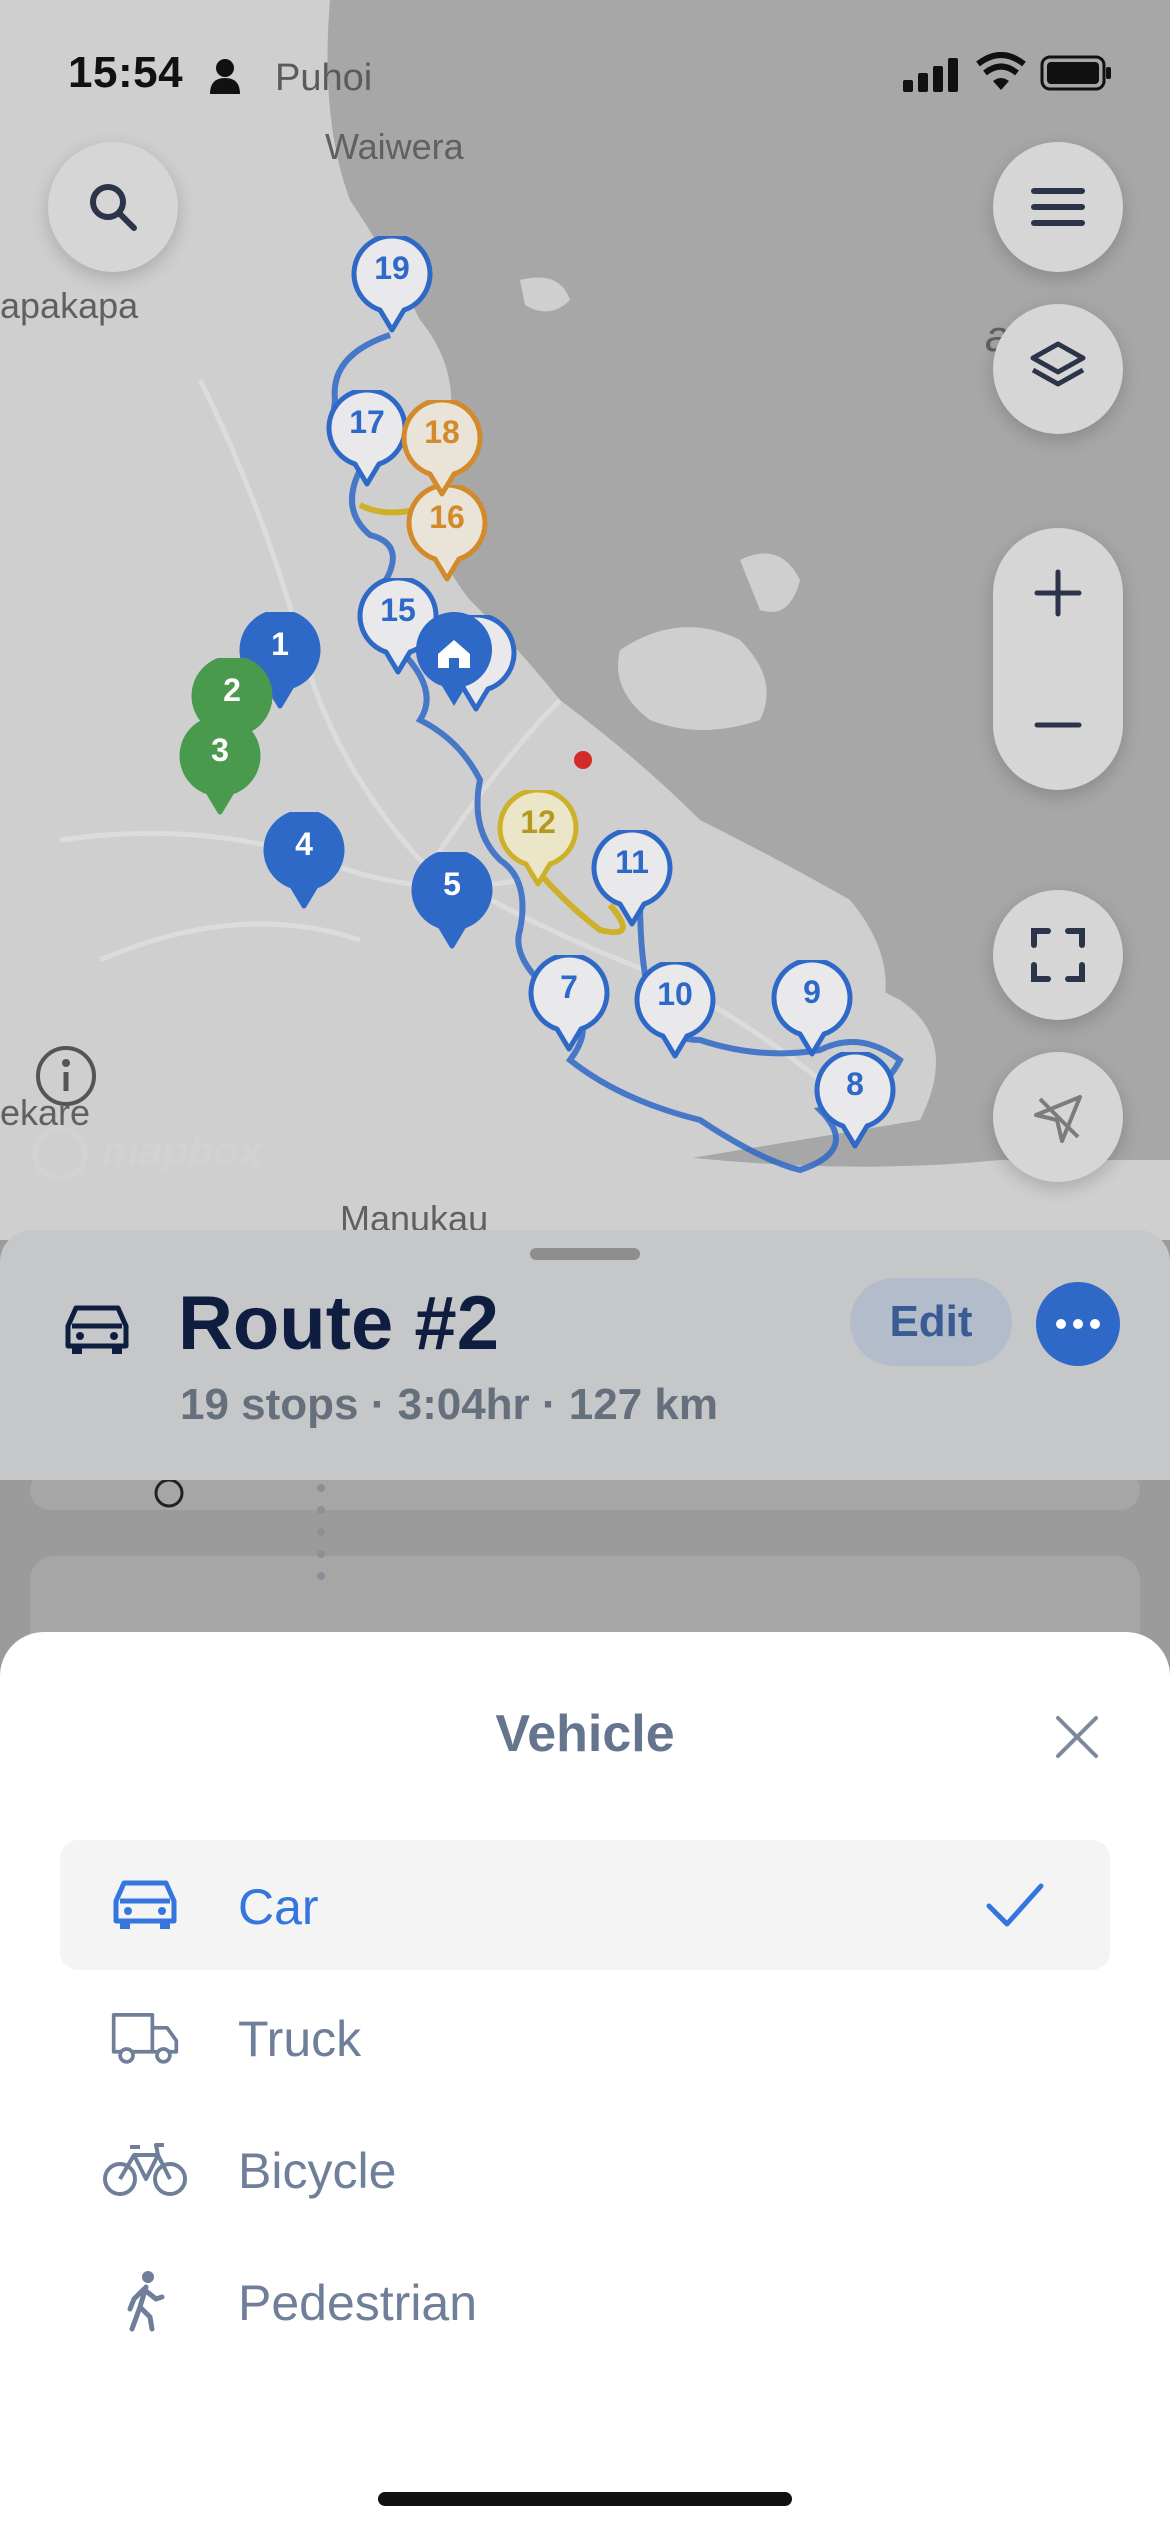 The height and width of the screenshot is (2532, 1170). What do you see at coordinates (1077, 1737) in the screenshot?
I see `close-icon` at bounding box center [1077, 1737].